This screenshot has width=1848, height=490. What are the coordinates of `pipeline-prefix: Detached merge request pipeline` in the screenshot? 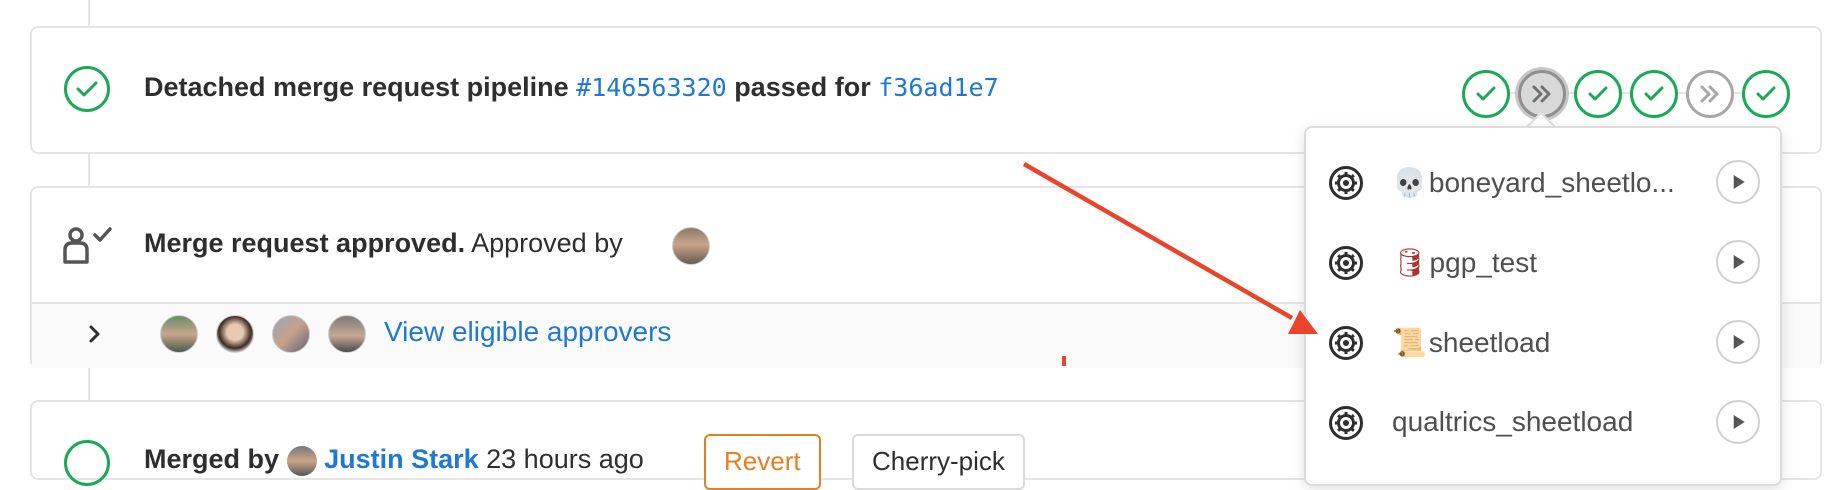 It's located at (356, 87).